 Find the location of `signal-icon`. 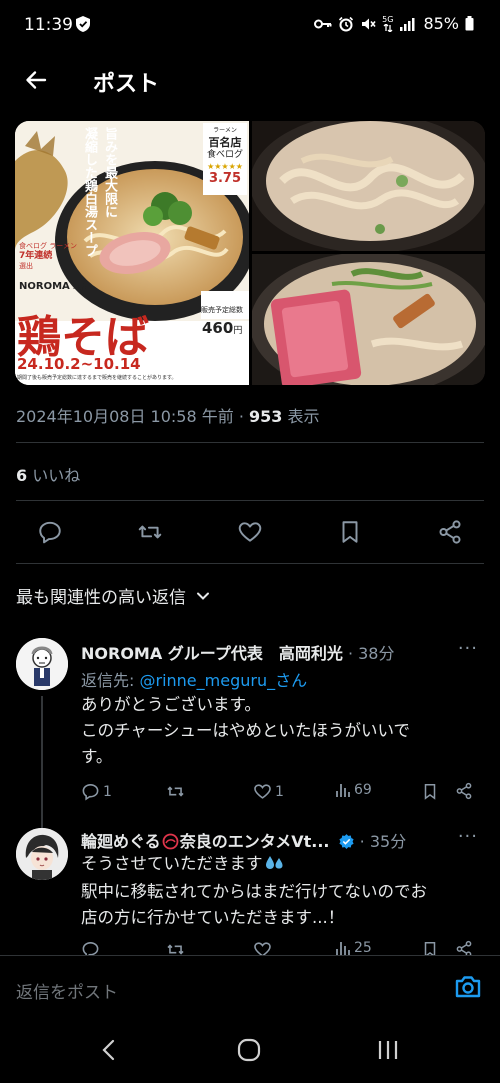

signal-icon is located at coordinates (407, 24).